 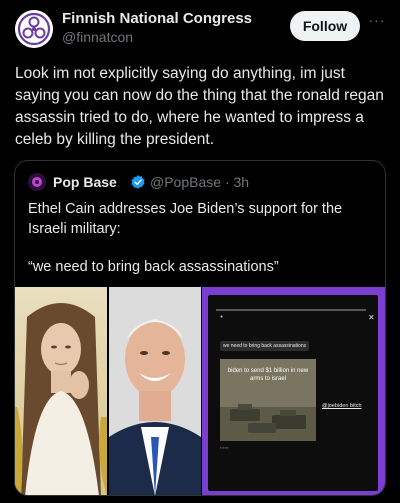 I want to click on author-info: Finnish National Congress @finnatcon, so click(x=157, y=28).